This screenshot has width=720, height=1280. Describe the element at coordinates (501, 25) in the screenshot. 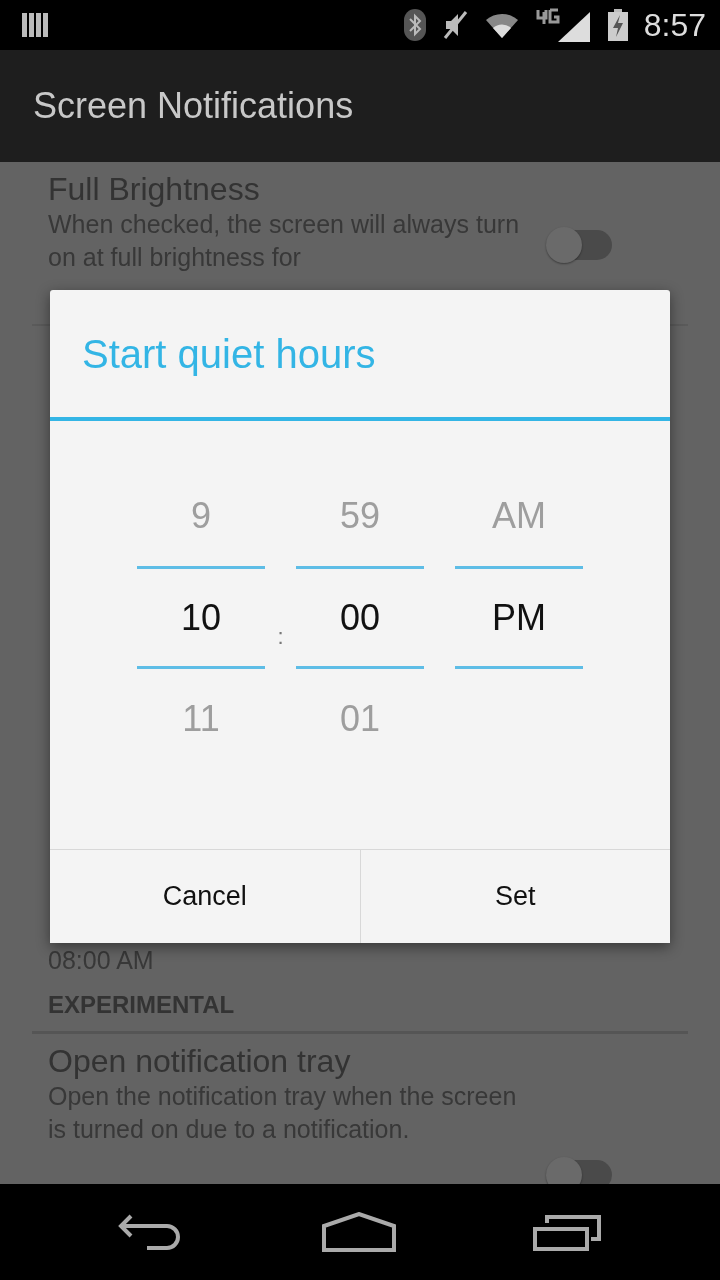

I see `wifi-icon` at that location.